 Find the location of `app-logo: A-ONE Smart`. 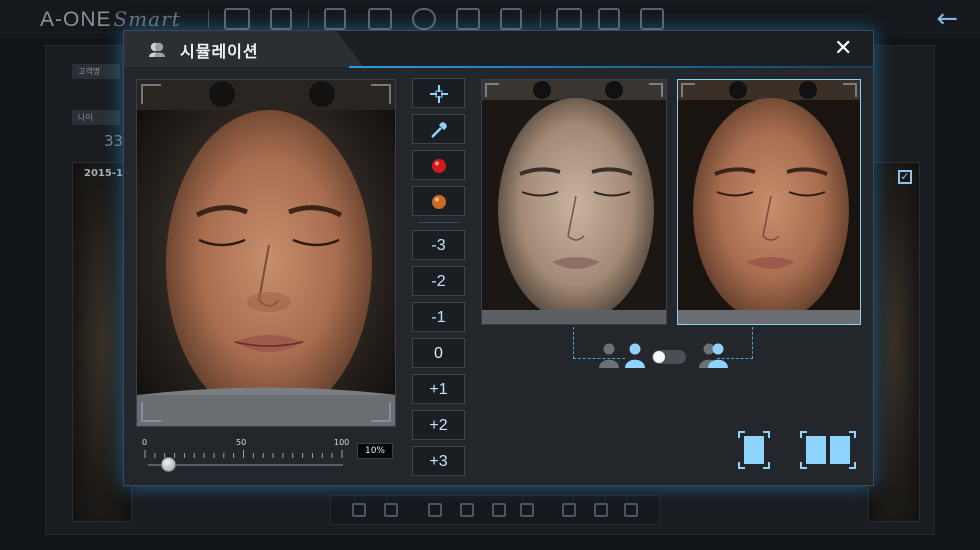

app-logo: A-ONE Smart is located at coordinates (110, 19).